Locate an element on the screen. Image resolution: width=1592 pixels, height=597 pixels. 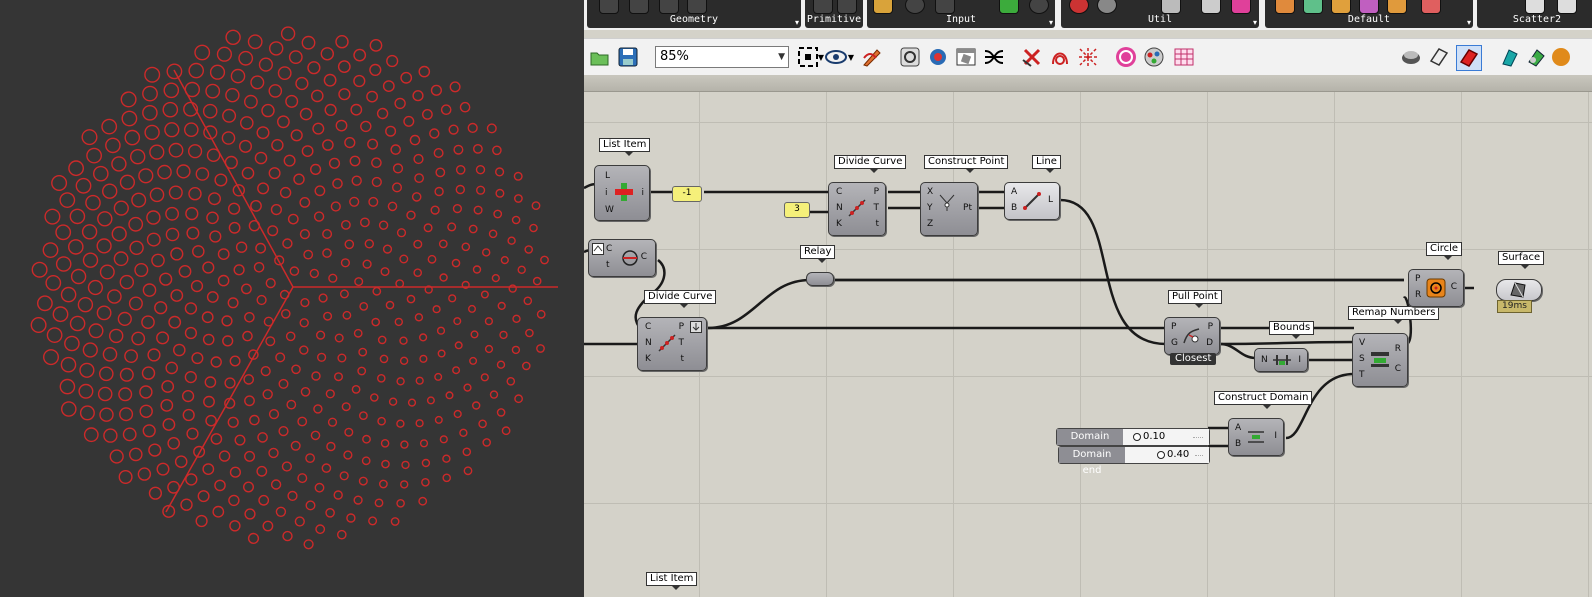
relay-component is located at coordinates (820, 279).